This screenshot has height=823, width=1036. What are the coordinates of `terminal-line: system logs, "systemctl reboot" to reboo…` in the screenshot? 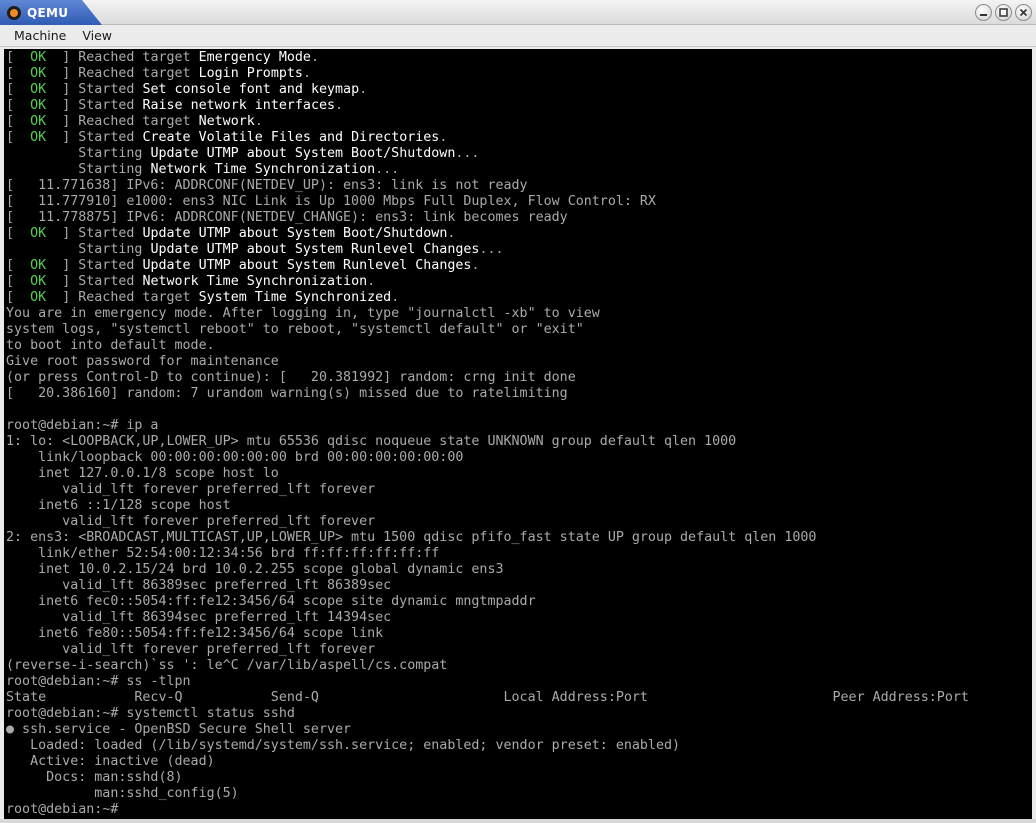 It's located at (518, 330).